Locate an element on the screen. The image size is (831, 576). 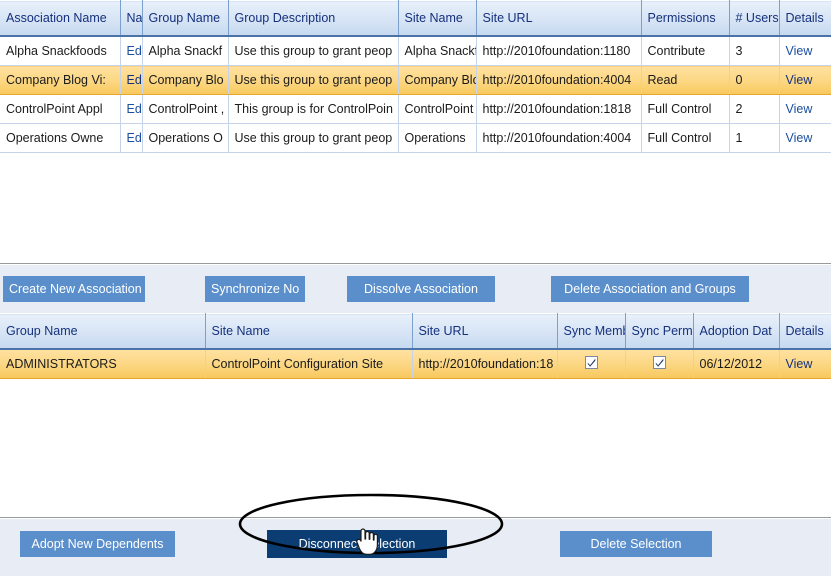
sync-permissions-checkbox is located at coordinates (659, 362).